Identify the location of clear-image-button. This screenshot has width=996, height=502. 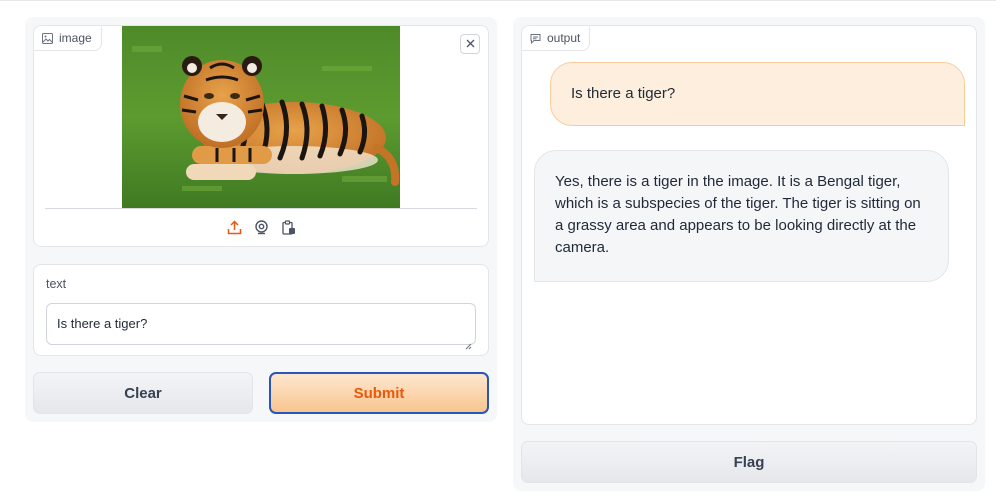
(470, 44).